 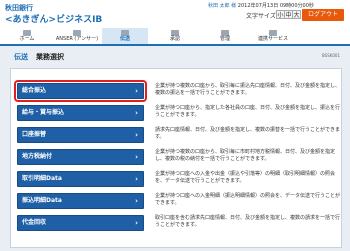 I want to click on menu-button-label: 地方税納付, so click(x=37, y=156).